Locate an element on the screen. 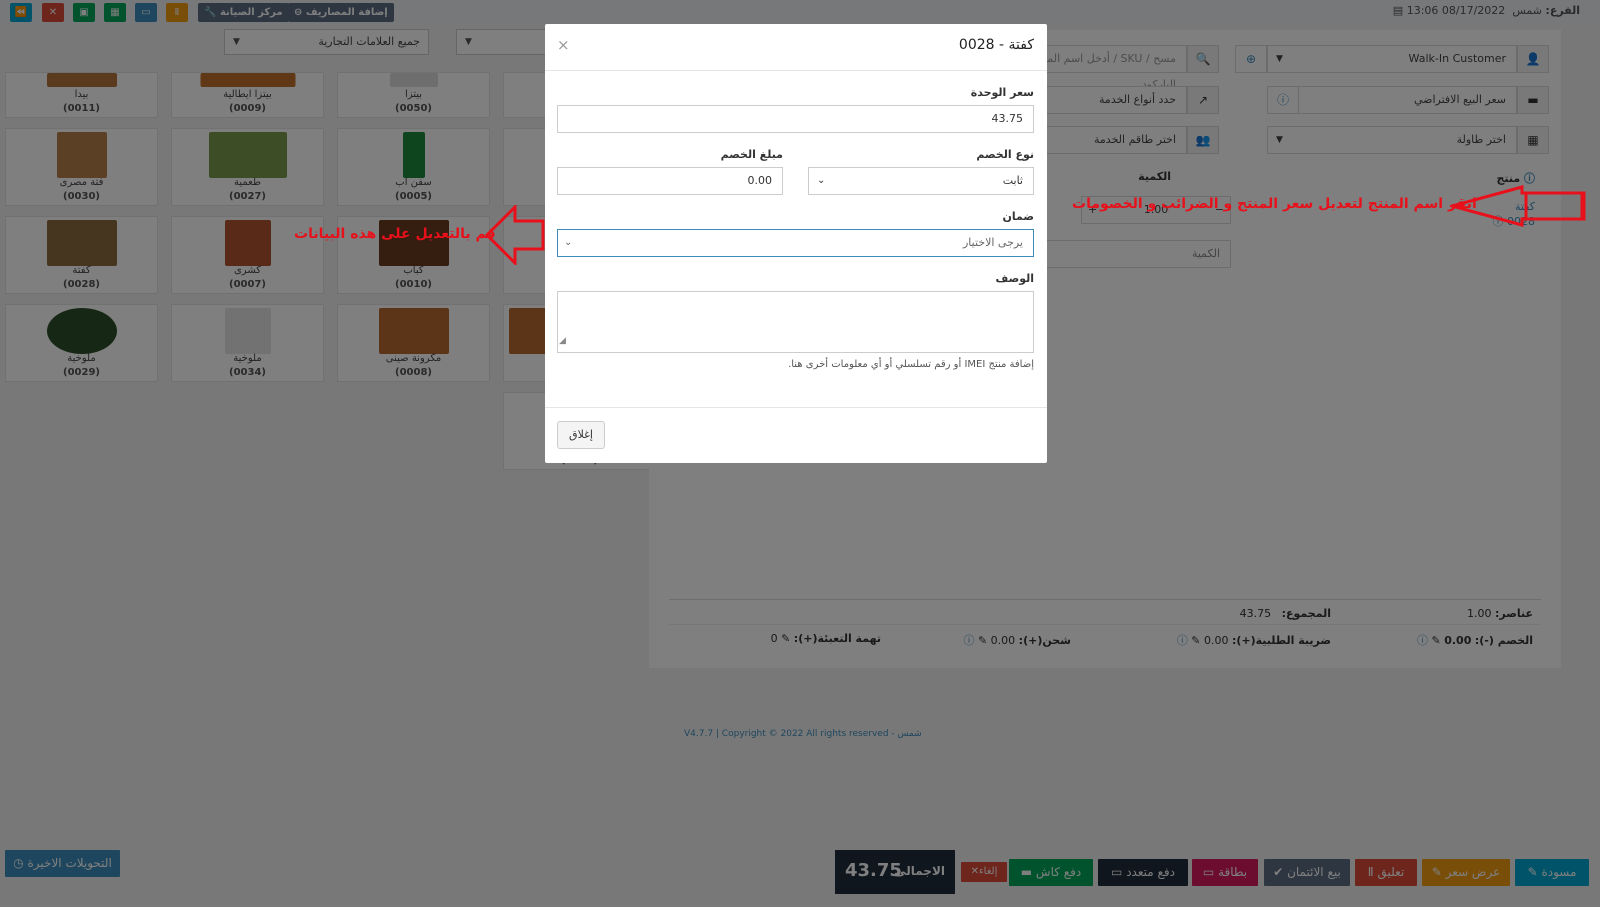 Image resolution: width=1600 pixels, height=907 pixels. modal-header-divider is located at coordinates (796, 70).